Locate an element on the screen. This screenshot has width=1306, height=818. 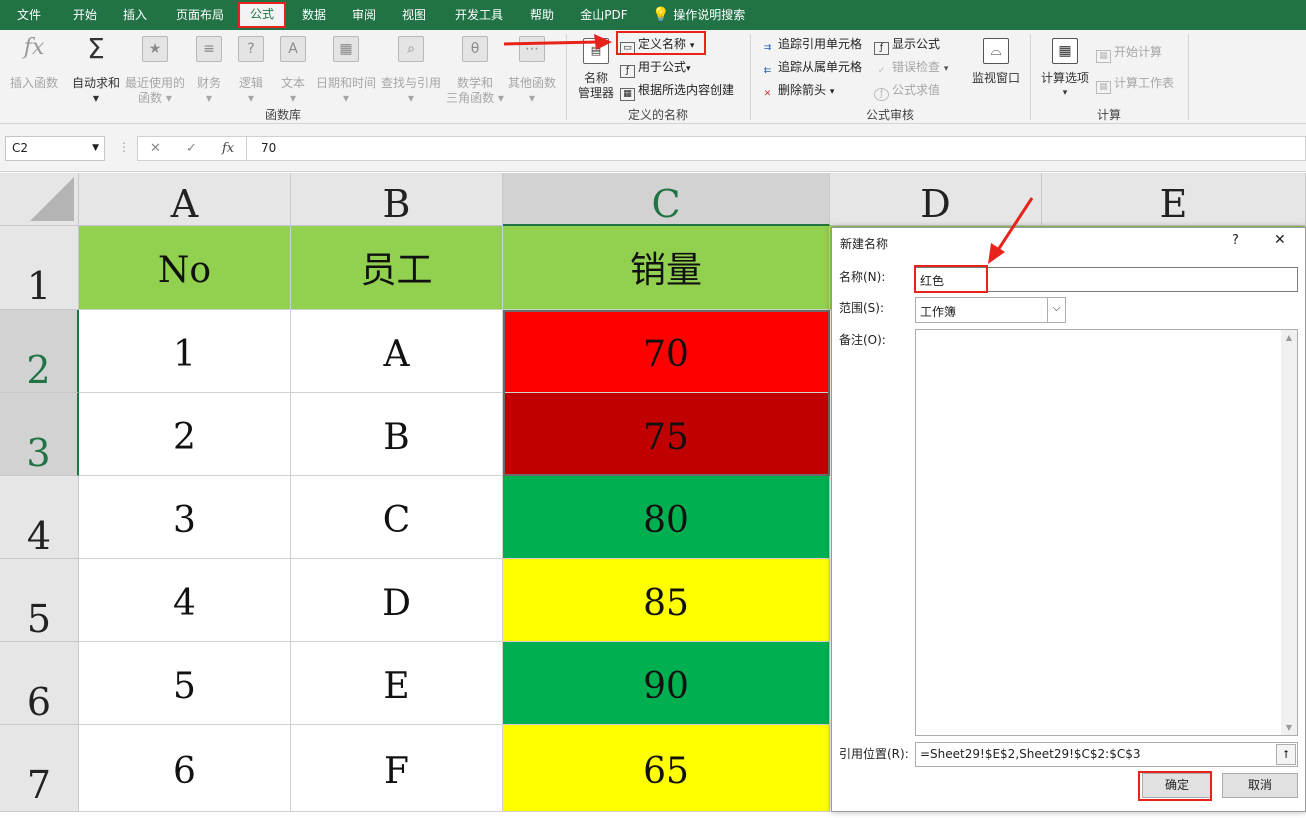
tab-insert: 插入 is located at coordinates (135, 15).